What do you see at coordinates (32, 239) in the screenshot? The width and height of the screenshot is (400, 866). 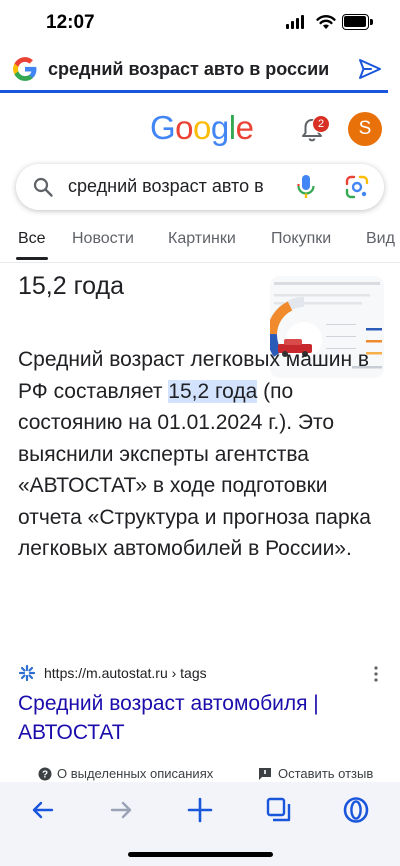 I see `tab-all: Все` at bounding box center [32, 239].